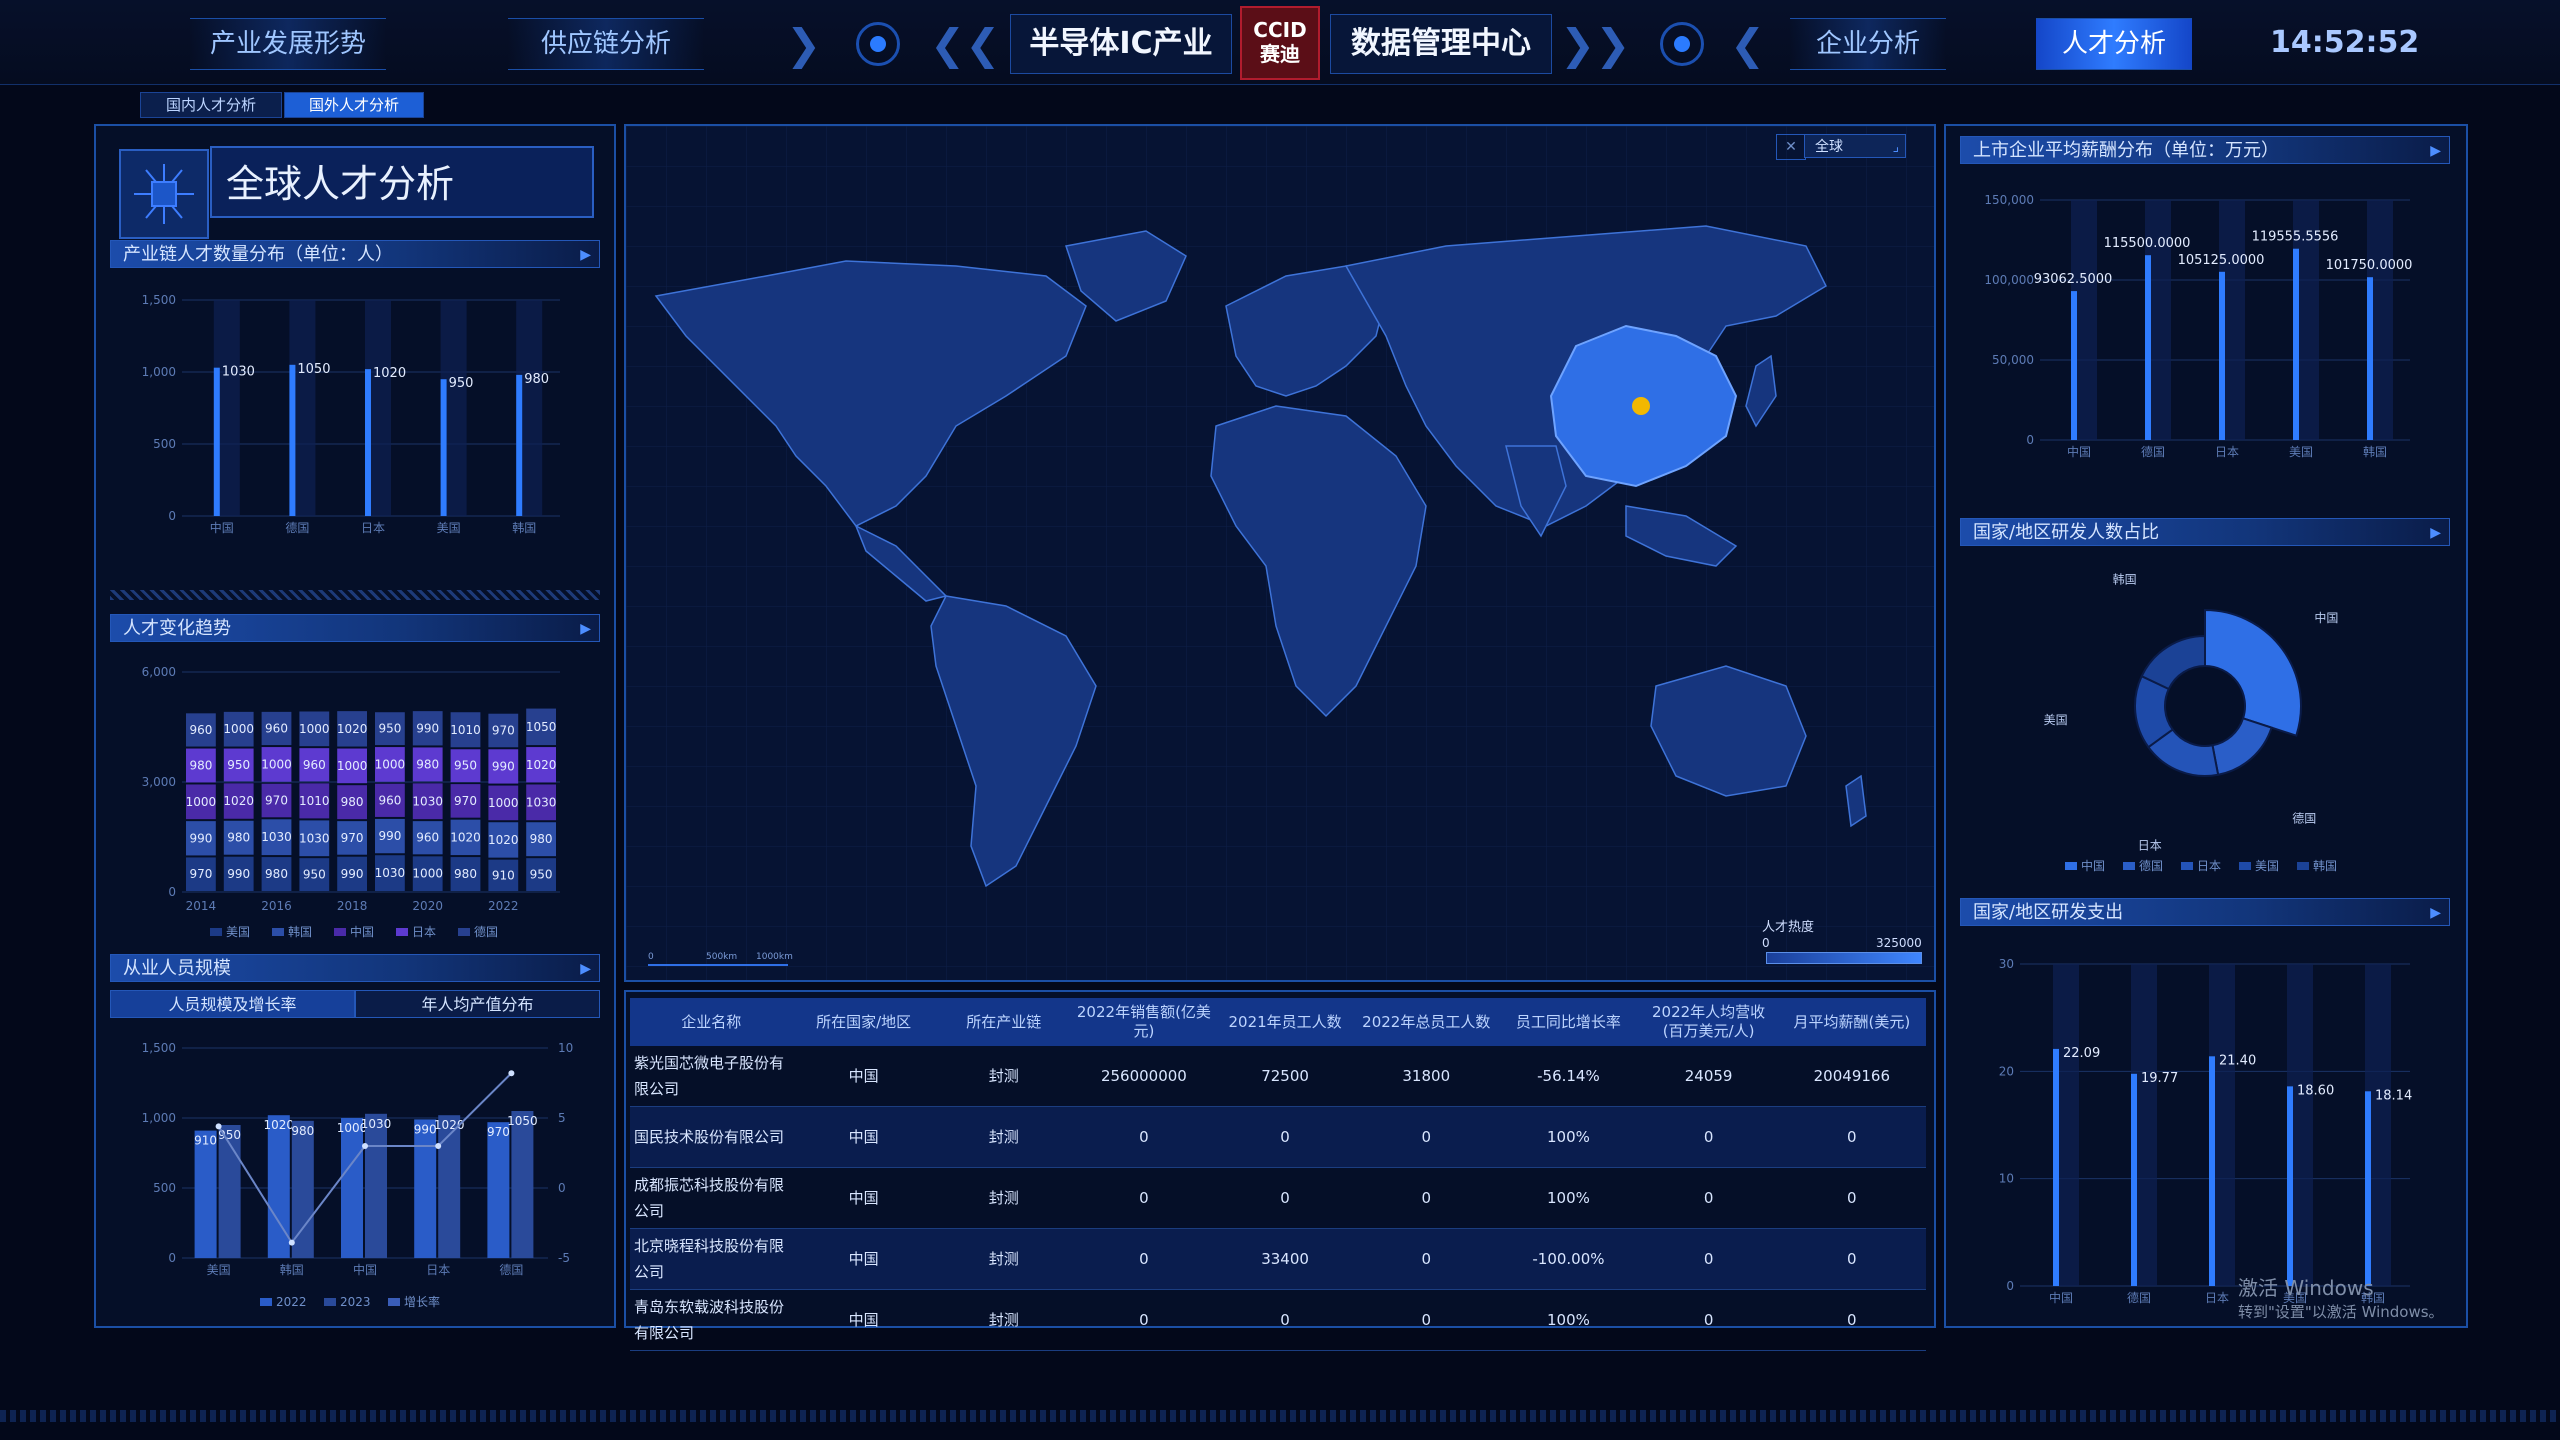 This screenshot has width=2560, height=1440. Describe the element at coordinates (565, 1048) in the screenshot. I see `y2-tick-label: 10` at that location.